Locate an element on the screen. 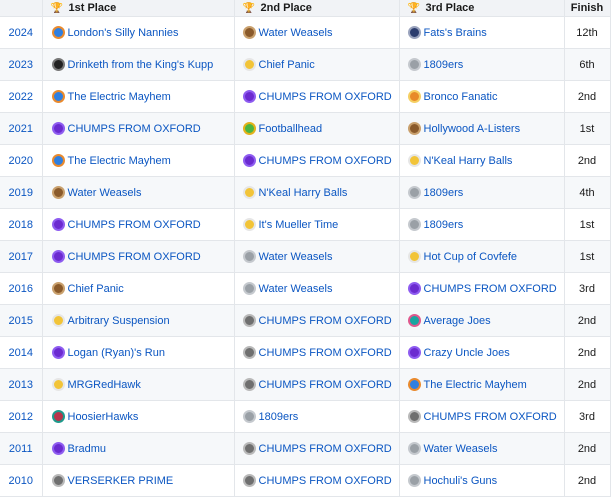  team-name-link: London's Silly Nannies is located at coordinates (123, 33).